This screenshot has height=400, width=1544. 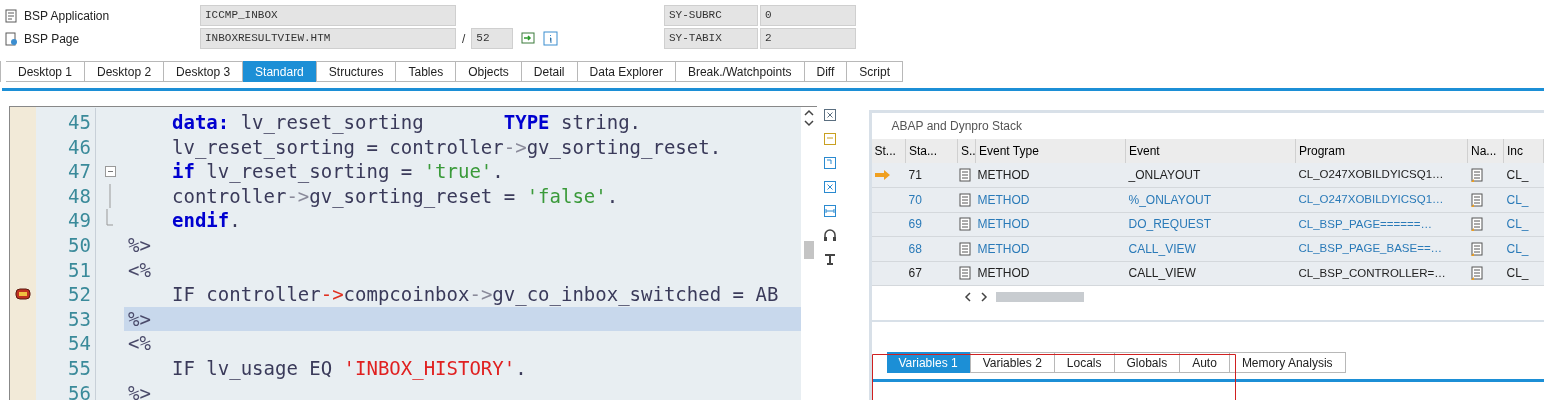 I want to click on tab: Detail, so click(x=549, y=71).